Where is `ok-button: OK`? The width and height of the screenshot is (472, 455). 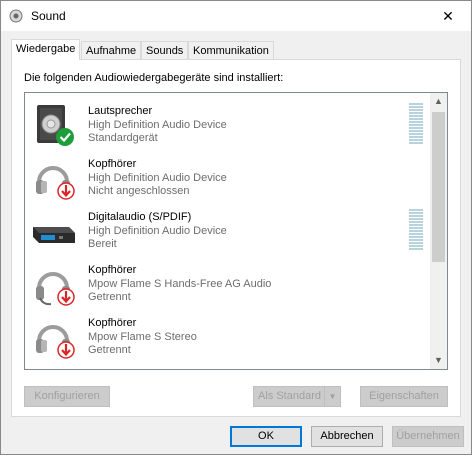 ok-button: OK is located at coordinates (266, 436).